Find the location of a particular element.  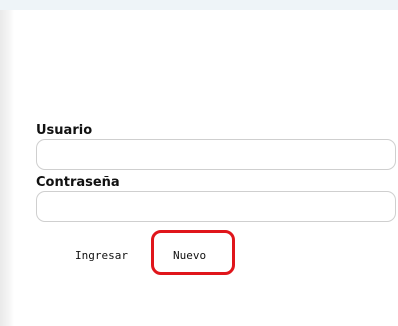

username-label: Usuario is located at coordinates (64, 130).